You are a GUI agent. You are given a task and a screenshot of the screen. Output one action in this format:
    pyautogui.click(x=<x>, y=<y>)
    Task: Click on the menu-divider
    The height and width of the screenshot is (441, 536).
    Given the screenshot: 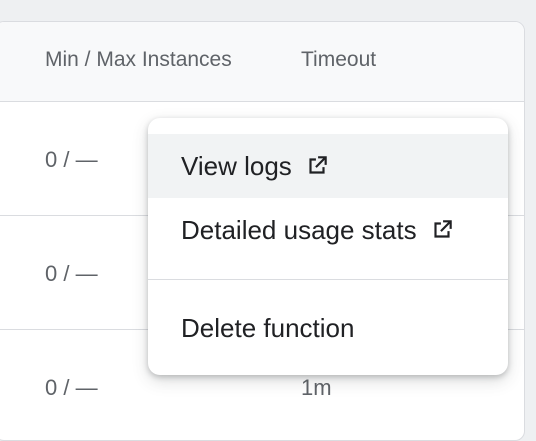 What is the action you would take?
    pyautogui.click(x=328, y=279)
    